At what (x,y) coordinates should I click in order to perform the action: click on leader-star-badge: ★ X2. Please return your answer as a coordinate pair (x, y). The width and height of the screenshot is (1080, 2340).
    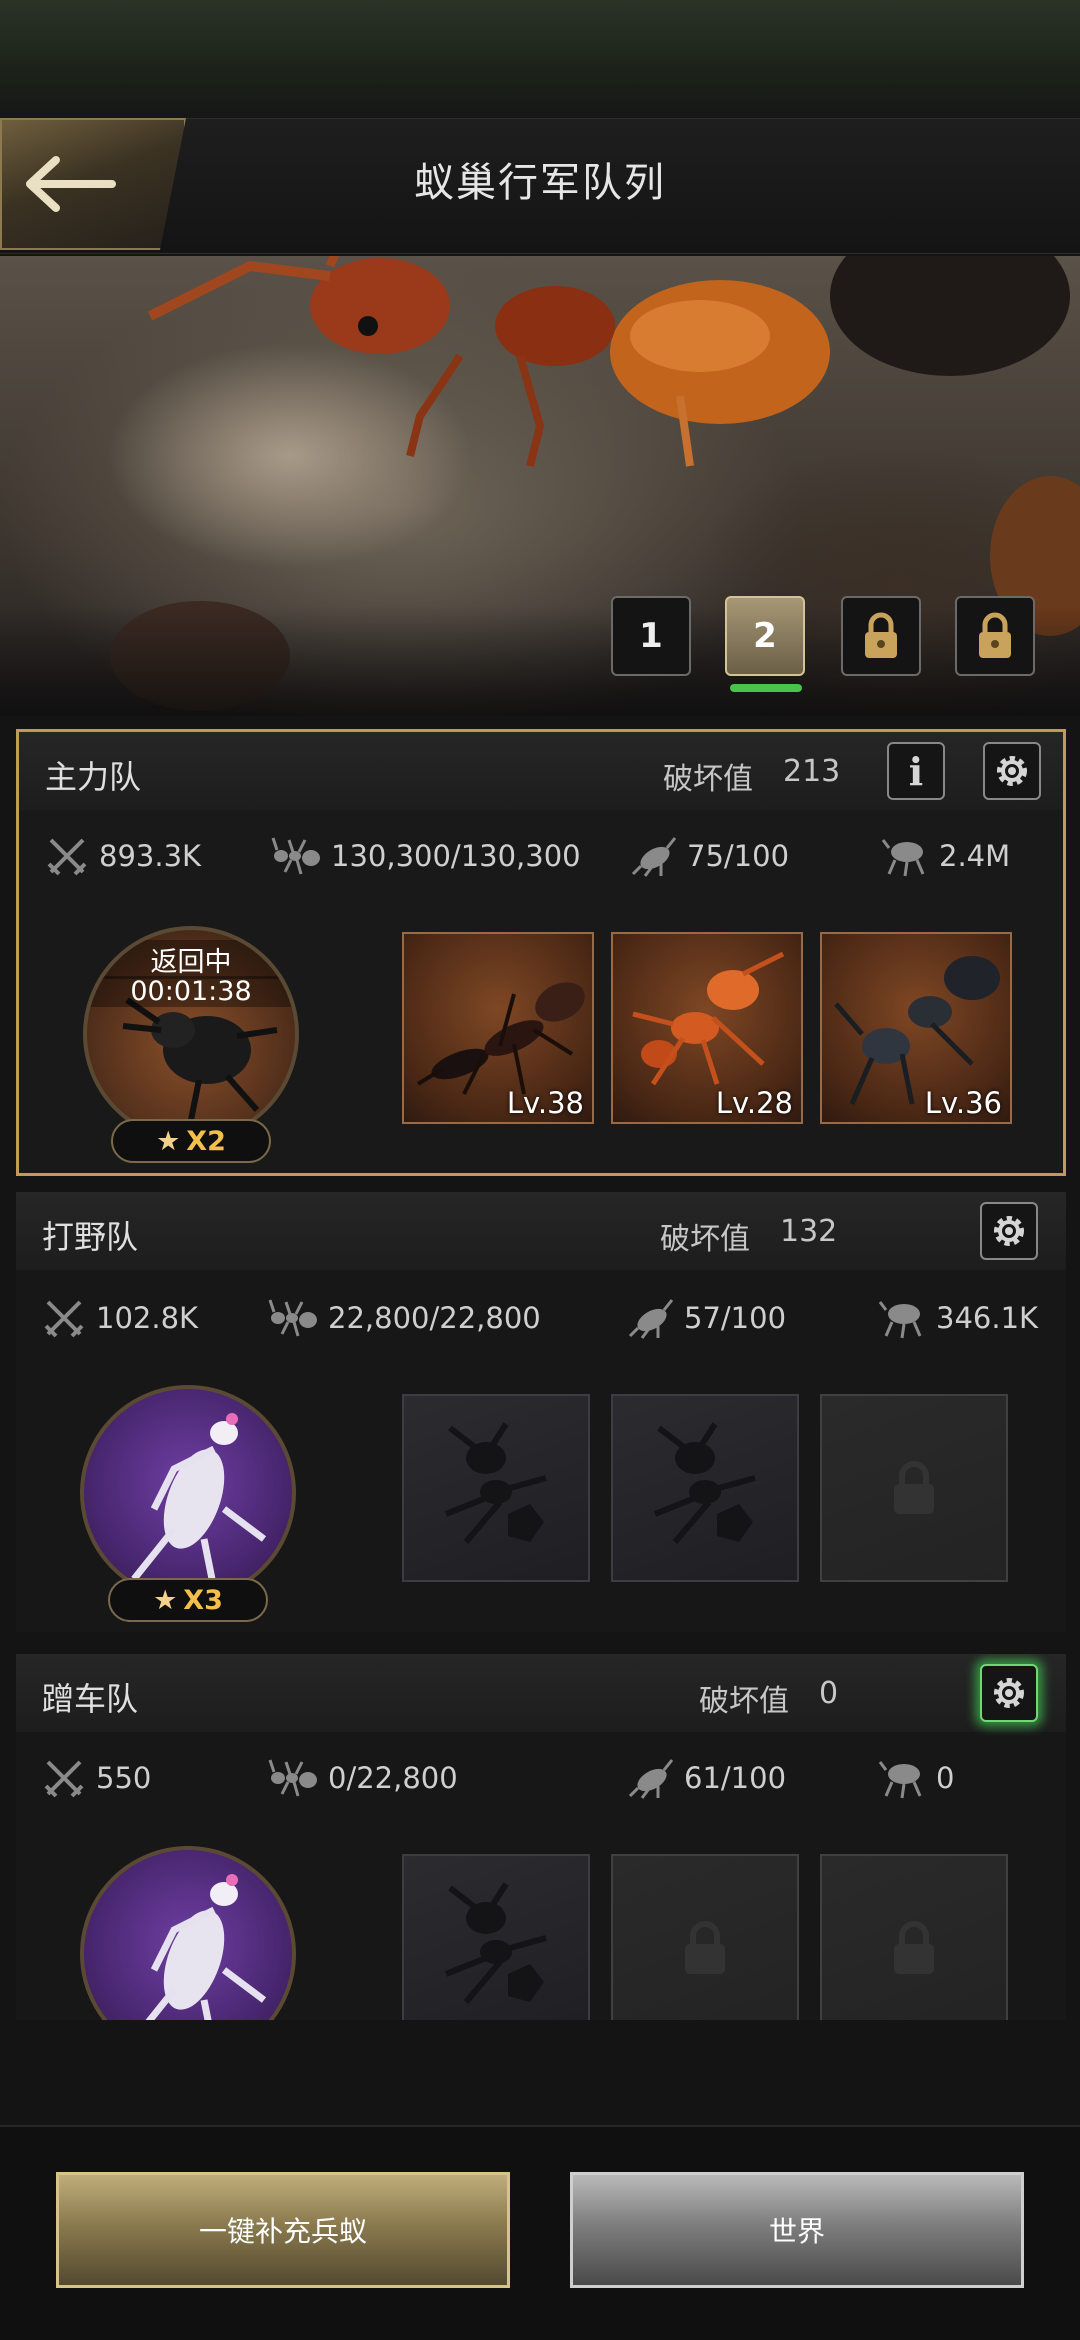
    Looking at the image, I should click on (191, 1141).